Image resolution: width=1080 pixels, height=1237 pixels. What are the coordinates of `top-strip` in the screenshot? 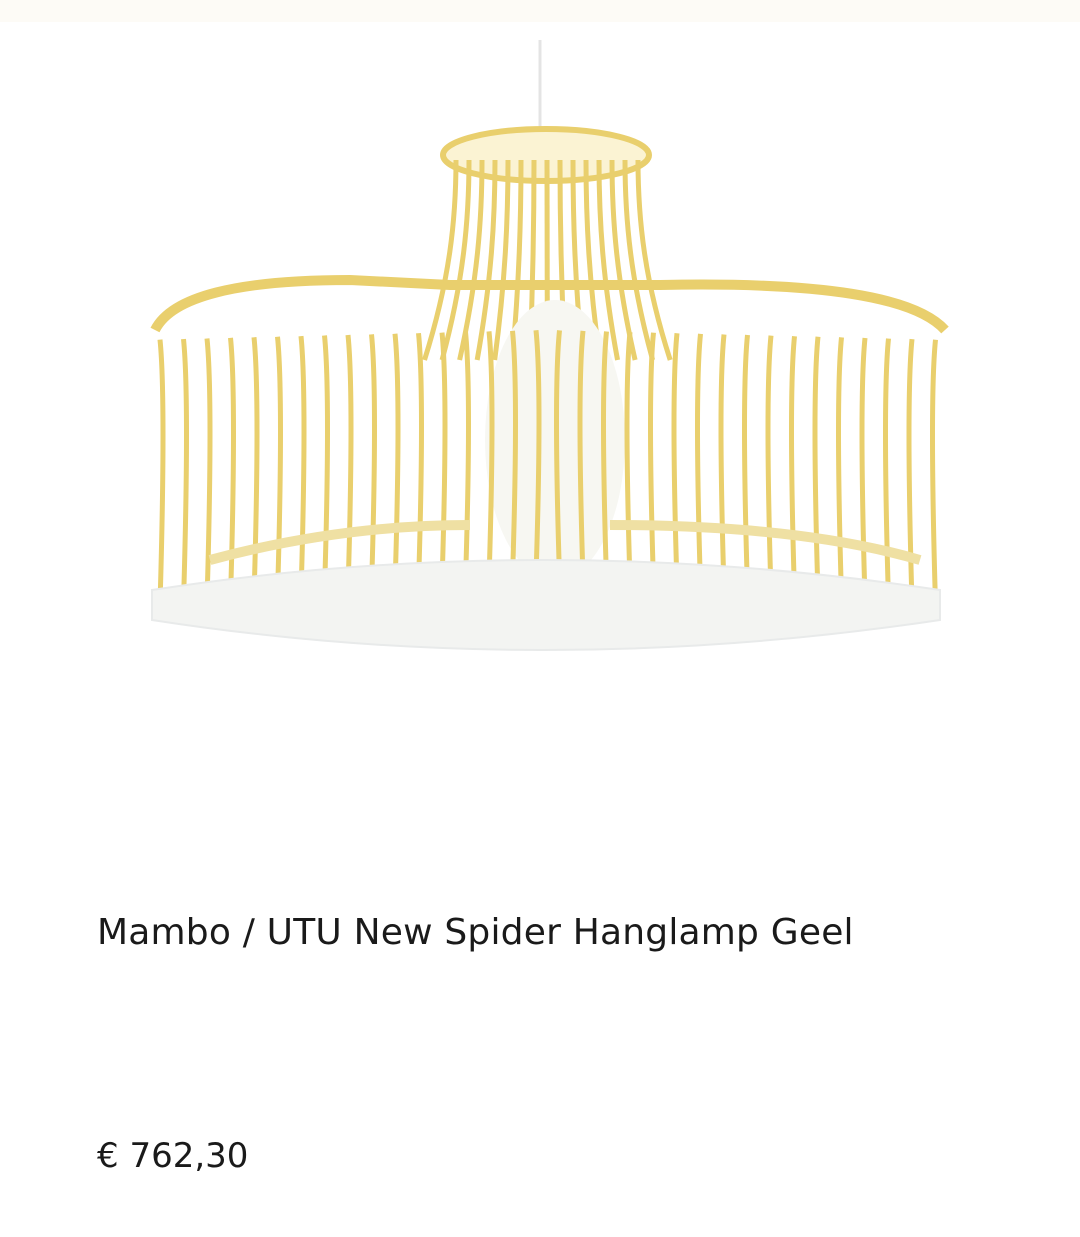 It's located at (540, 11).